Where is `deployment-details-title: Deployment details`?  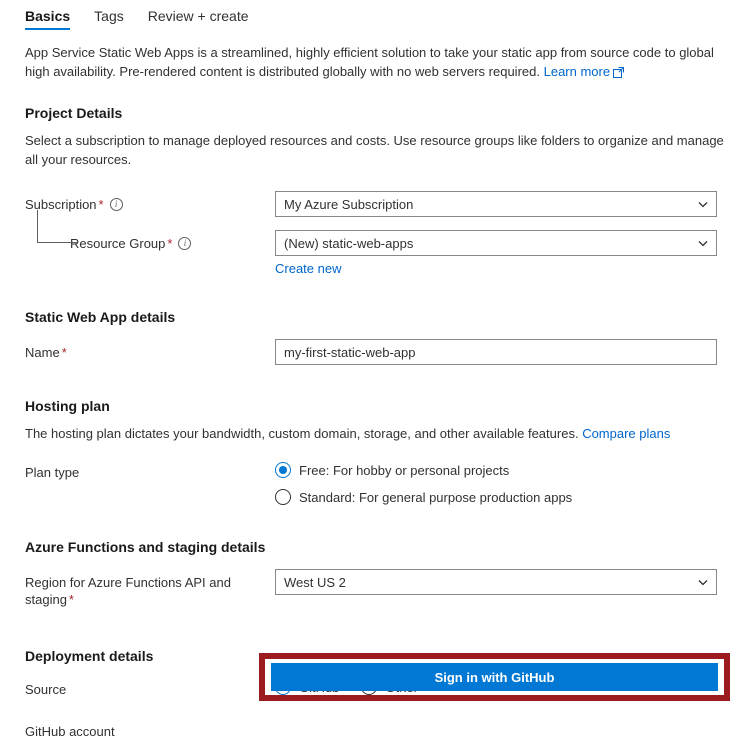 deployment-details-title: Deployment details is located at coordinates (89, 656).